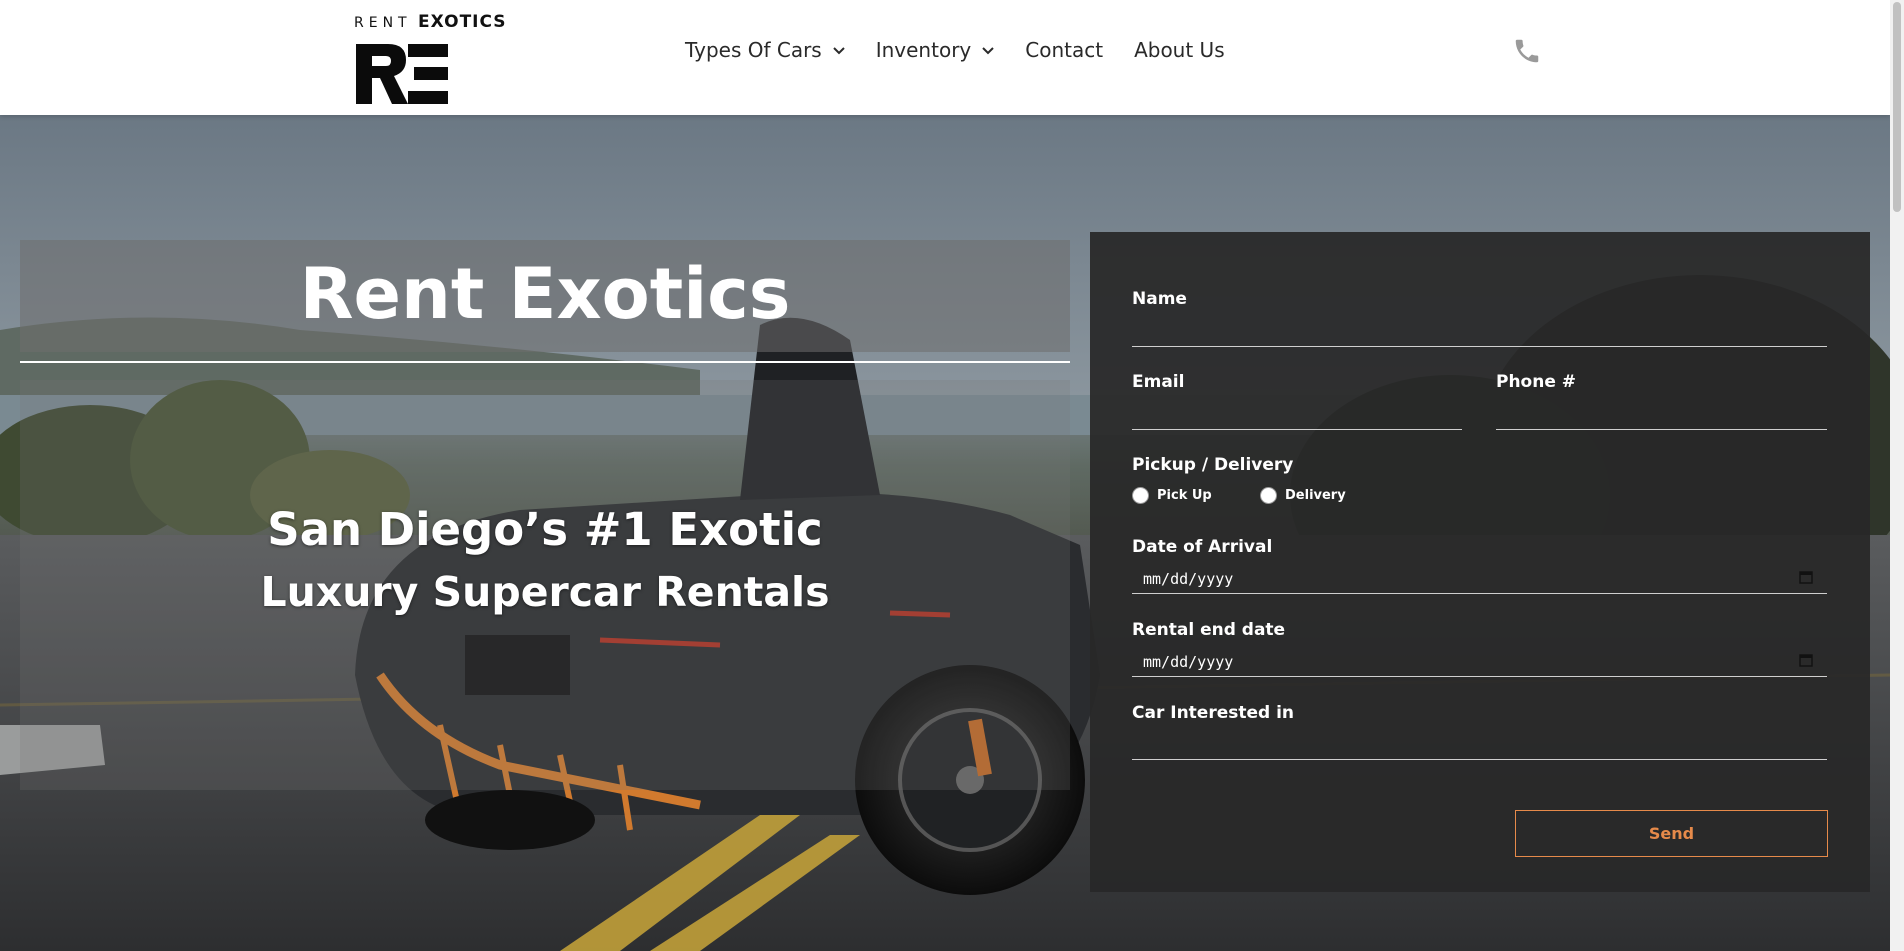  What do you see at coordinates (1536, 382) in the screenshot?
I see `phone-label: Phone #` at bounding box center [1536, 382].